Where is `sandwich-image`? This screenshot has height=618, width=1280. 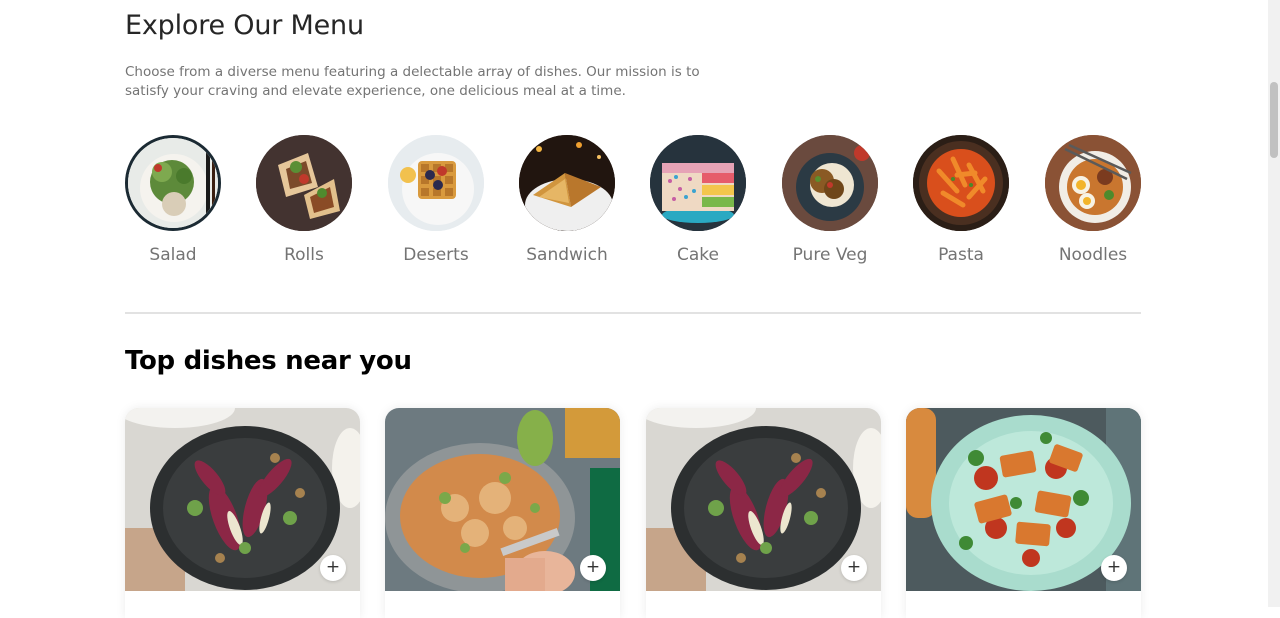 sandwich-image is located at coordinates (567, 183).